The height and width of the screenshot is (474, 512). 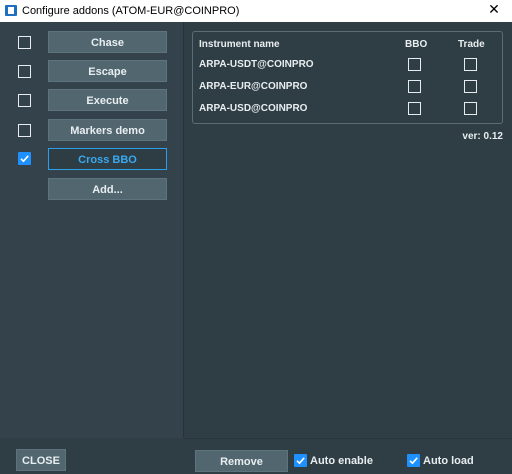 What do you see at coordinates (253, 86) in the screenshot?
I see `instrument-name-arpa-eur: ARPA-EUR@COINPRO` at bounding box center [253, 86].